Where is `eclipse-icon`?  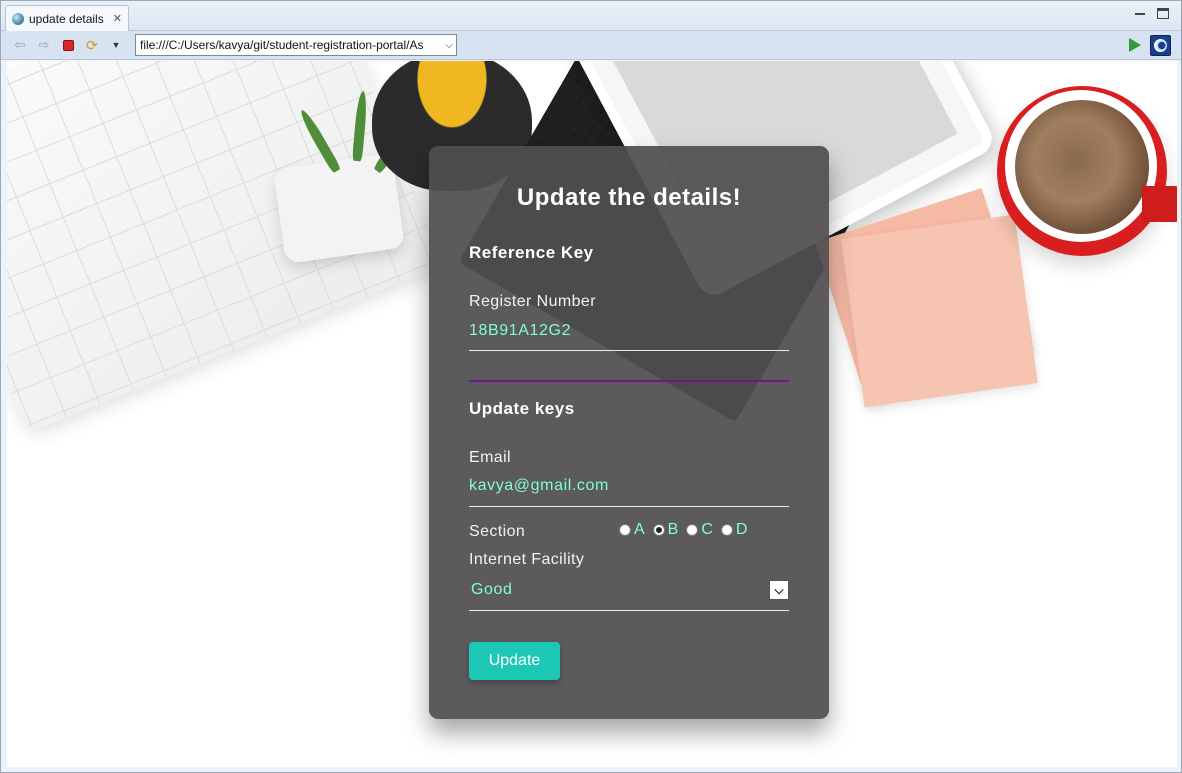
eclipse-icon is located at coordinates (1160, 45).